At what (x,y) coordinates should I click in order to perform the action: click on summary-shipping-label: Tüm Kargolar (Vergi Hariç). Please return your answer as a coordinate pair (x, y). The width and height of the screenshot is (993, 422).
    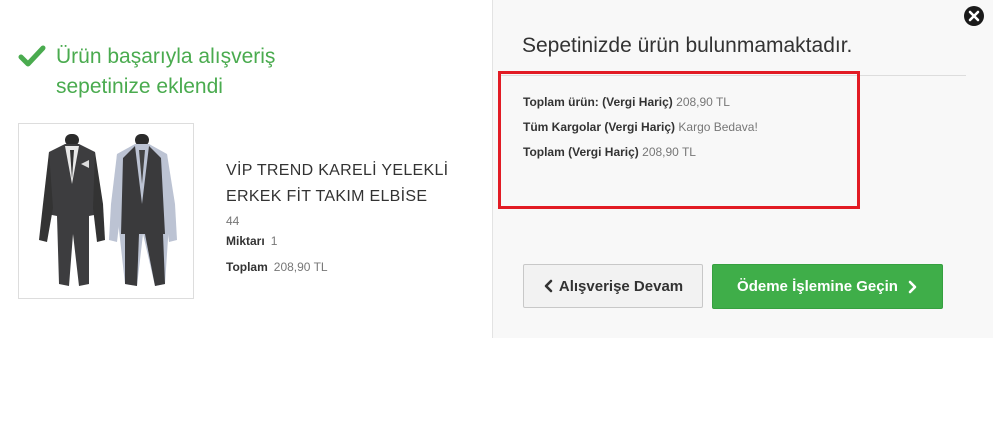
    Looking at the image, I should click on (599, 127).